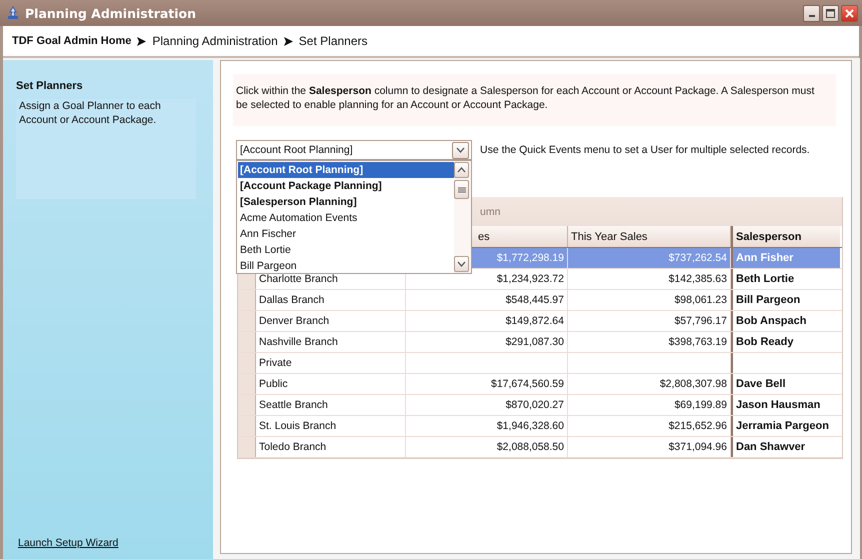 Image resolution: width=862 pixels, height=559 pixels. Describe the element at coordinates (487, 405) in the screenshot. I see `table-cell: $870,020.27` at that location.